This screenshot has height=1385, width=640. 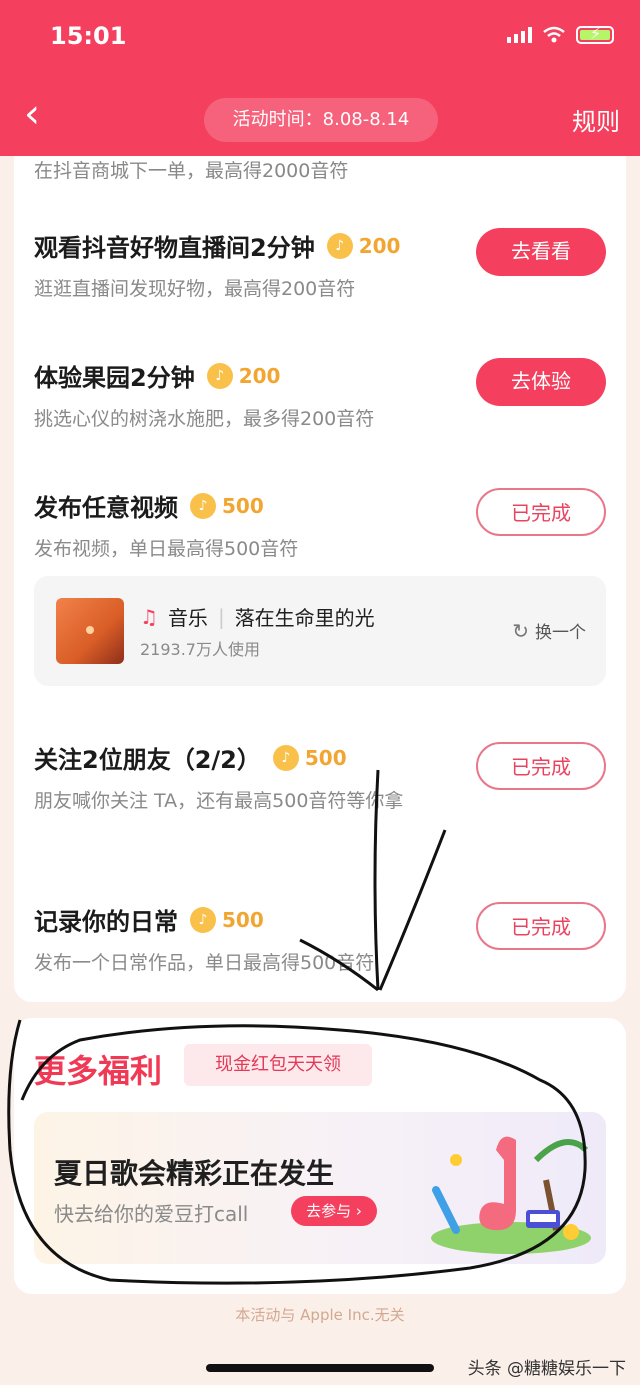 I want to click on home-indicator, so click(x=320, y=1368).